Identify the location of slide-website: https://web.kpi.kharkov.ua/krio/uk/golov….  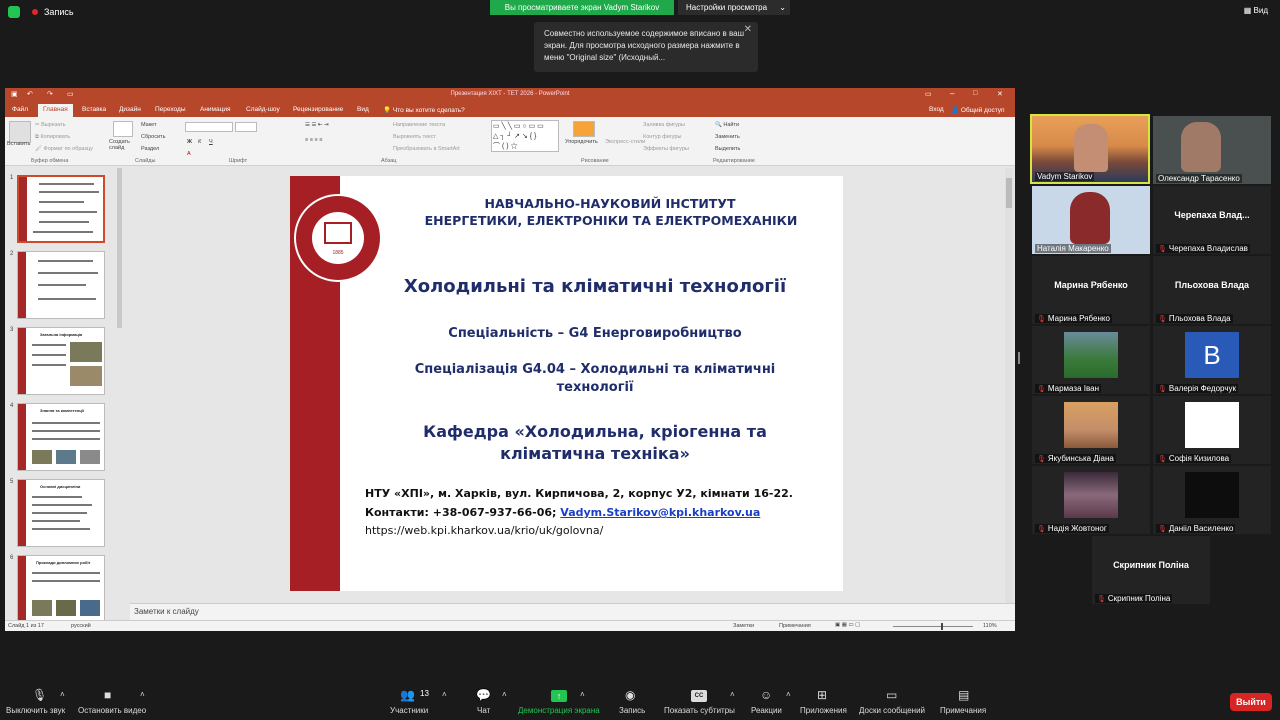
(484, 530).